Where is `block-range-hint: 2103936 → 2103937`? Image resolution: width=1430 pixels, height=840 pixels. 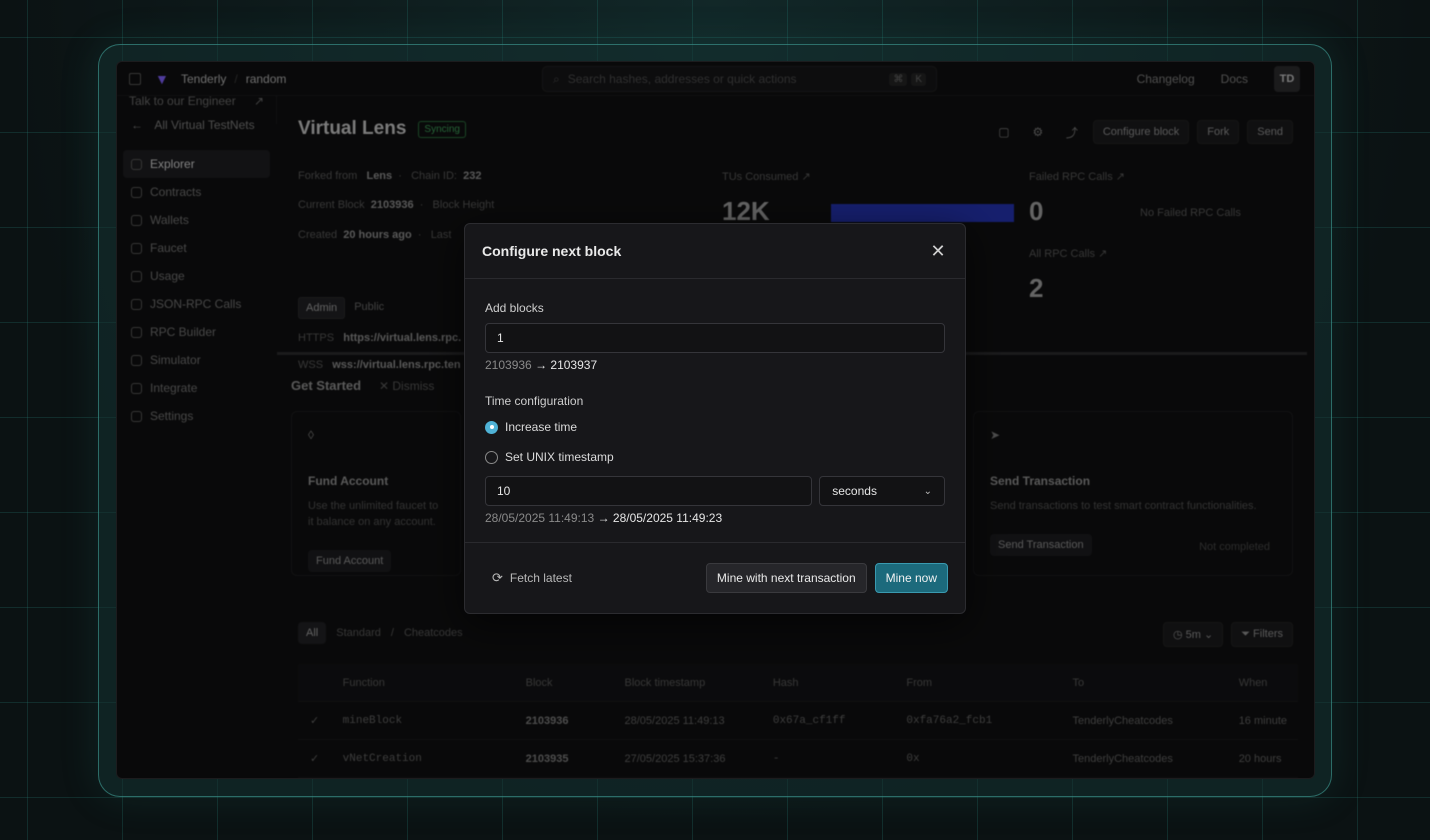 block-range-hint: 2103936 → 2103937 is located at coordinates (715, 365).